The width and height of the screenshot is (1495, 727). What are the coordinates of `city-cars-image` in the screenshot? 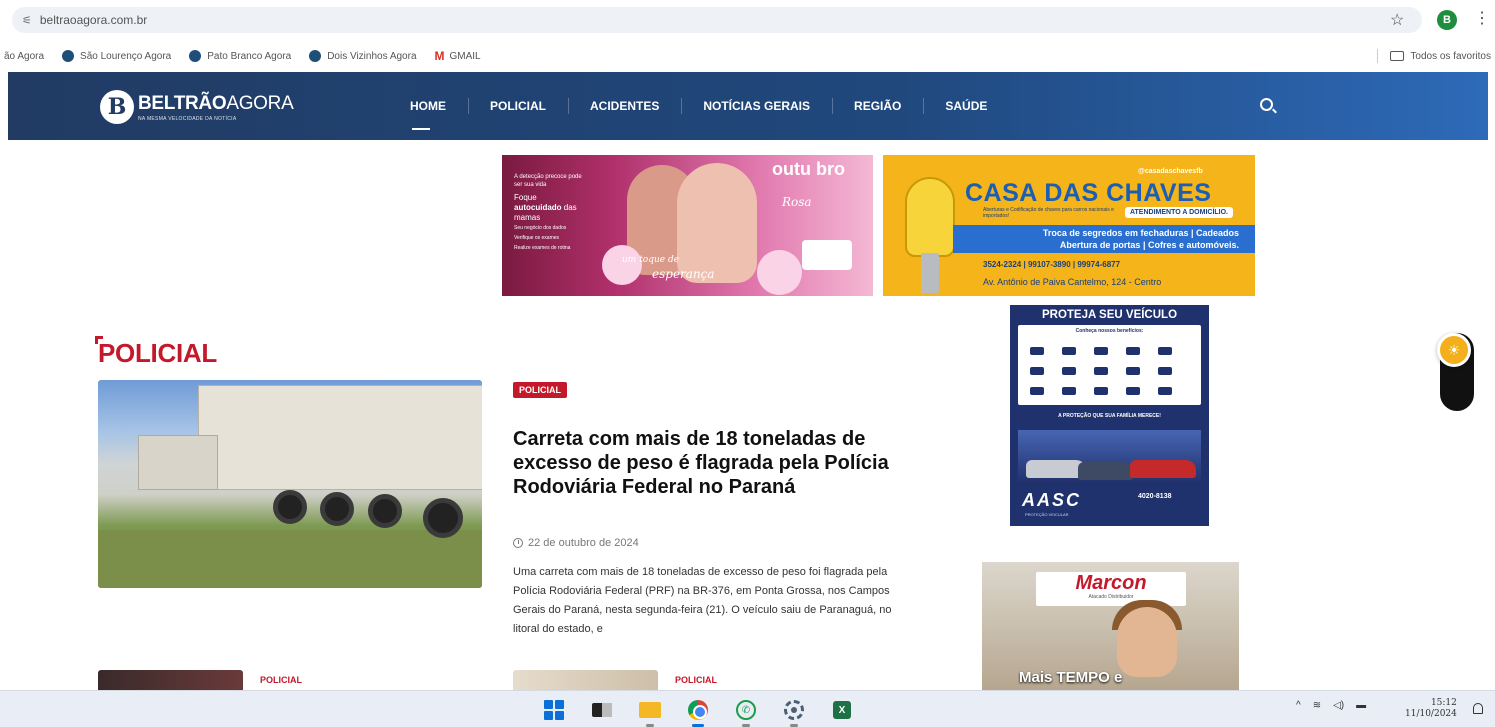 It's located at (1109, 457).